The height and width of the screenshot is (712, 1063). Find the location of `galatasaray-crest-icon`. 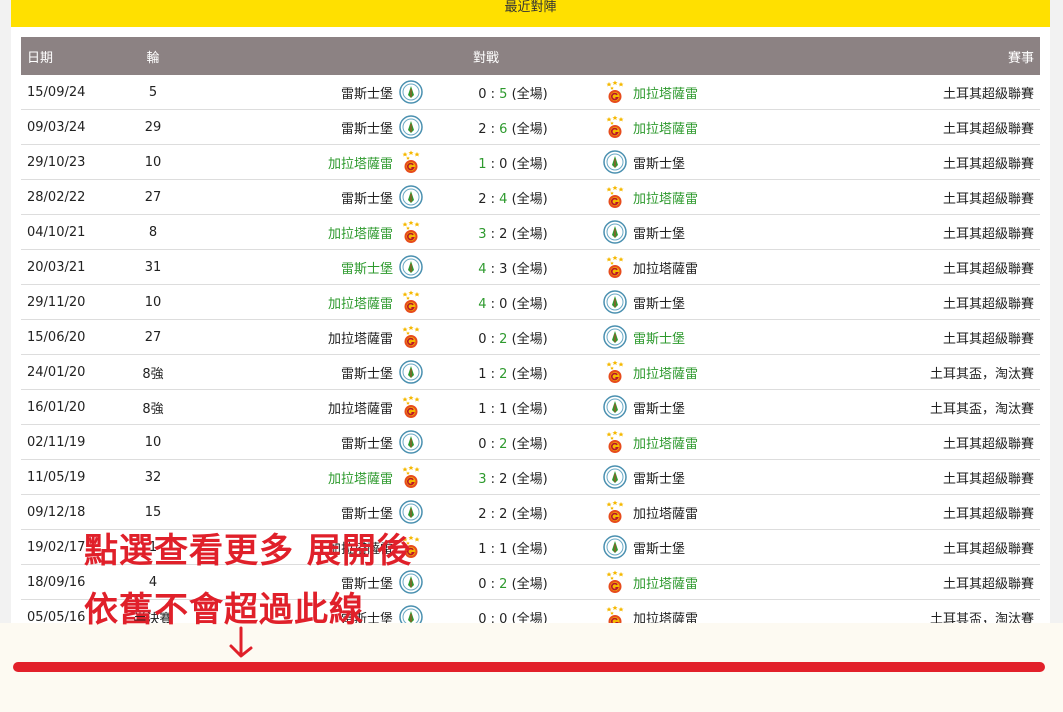

galatasaray-crest-icon is located at coordinates (615, 267).